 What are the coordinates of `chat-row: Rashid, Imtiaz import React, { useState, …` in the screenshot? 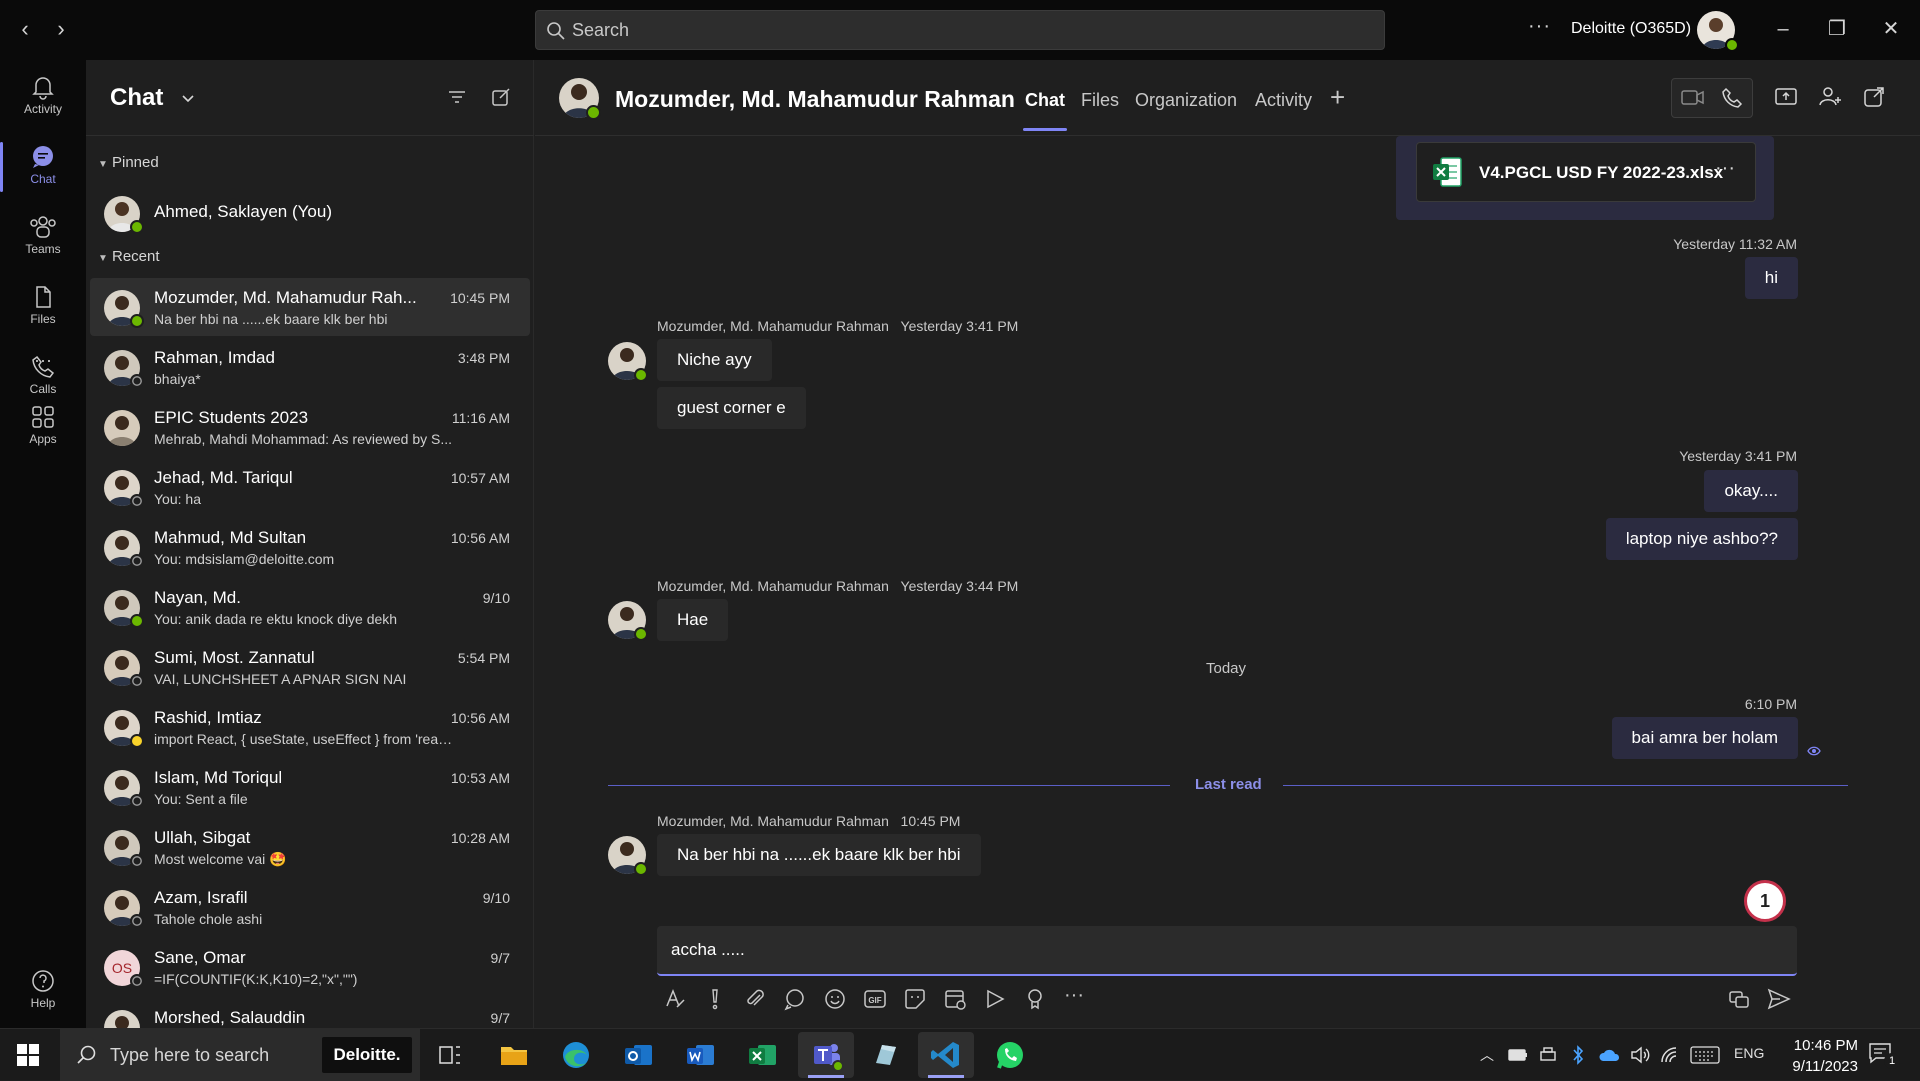 It's located at (310, 727).